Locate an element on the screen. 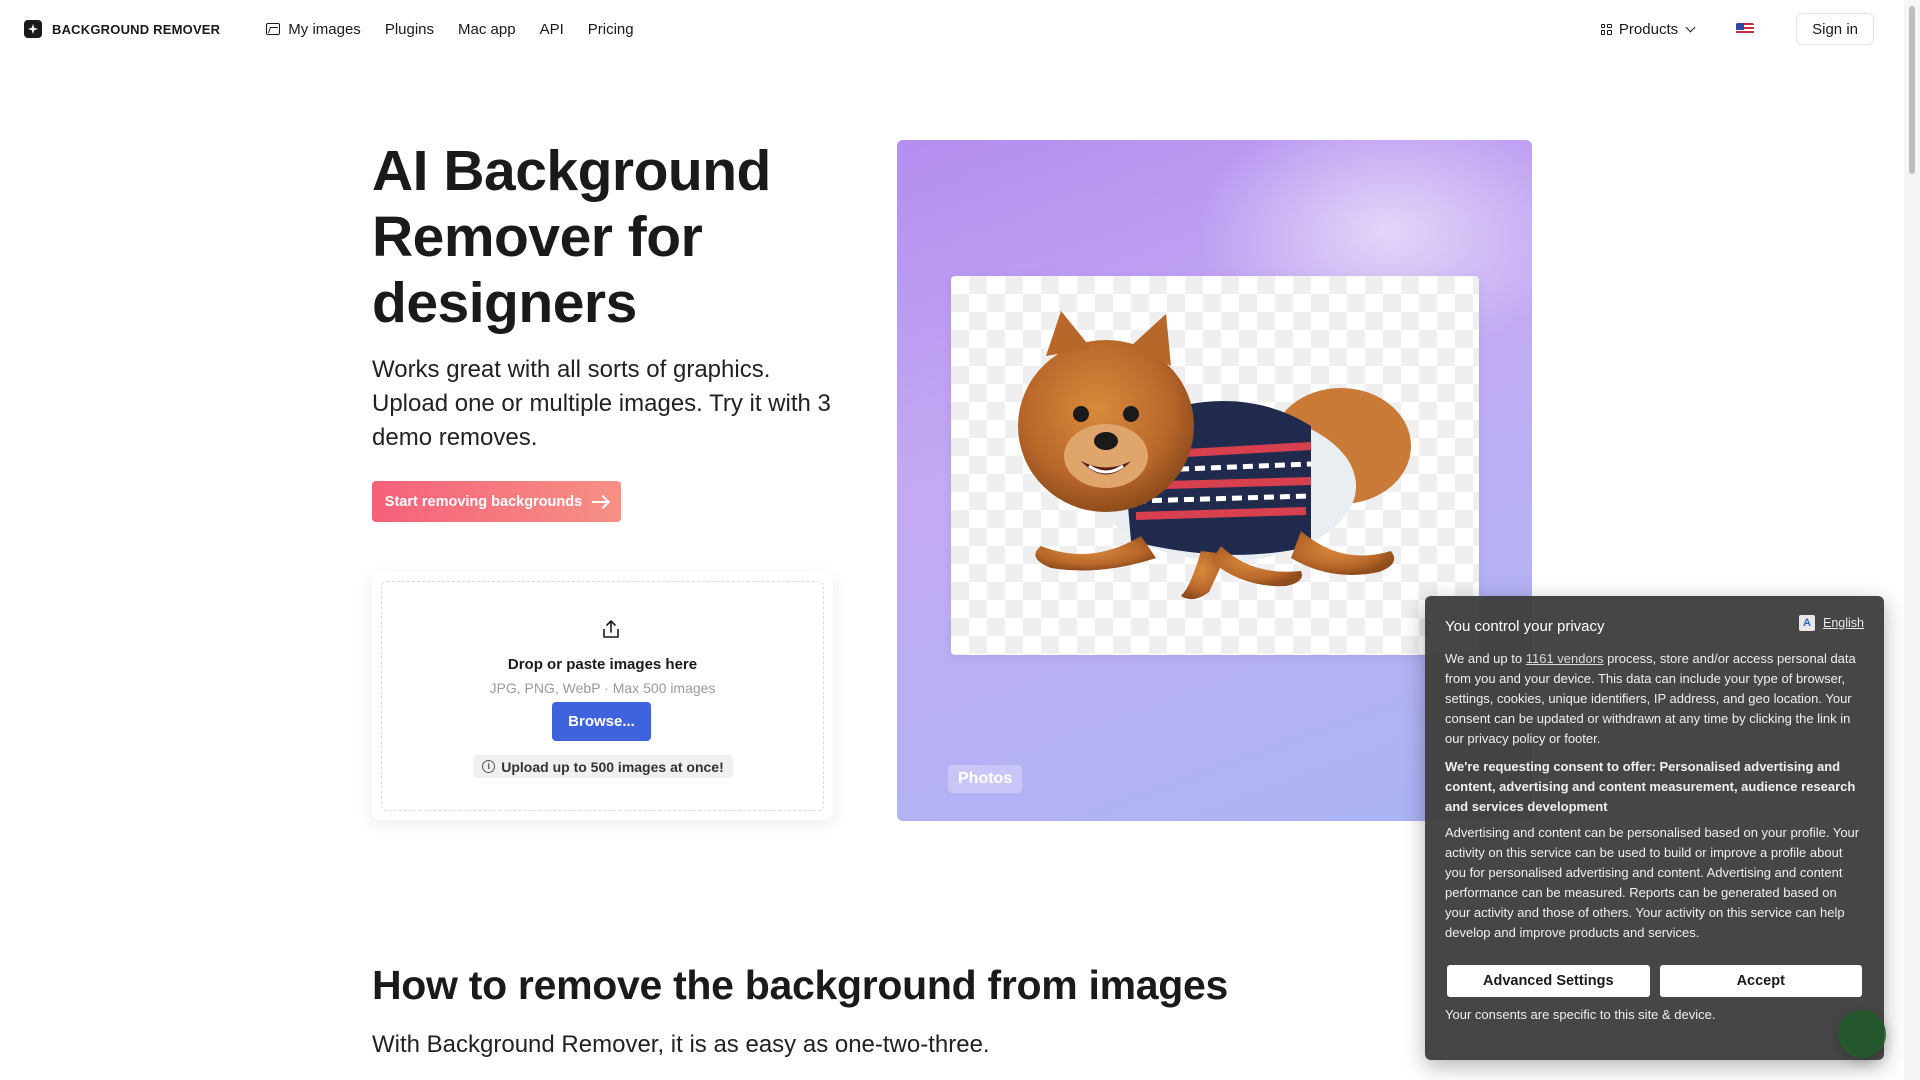 The height and width of the screenshot is (1080, 1920). nav-my-images-label: My images is located at coordinates (324, 29).